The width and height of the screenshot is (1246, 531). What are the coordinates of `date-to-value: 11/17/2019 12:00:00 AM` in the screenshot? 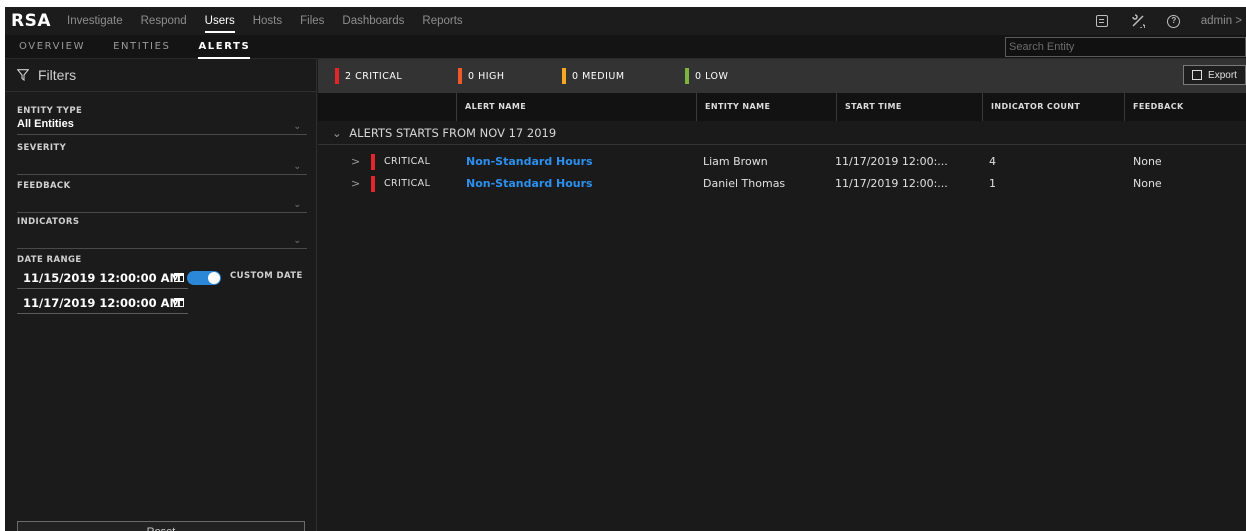 It's located at (102, 303).